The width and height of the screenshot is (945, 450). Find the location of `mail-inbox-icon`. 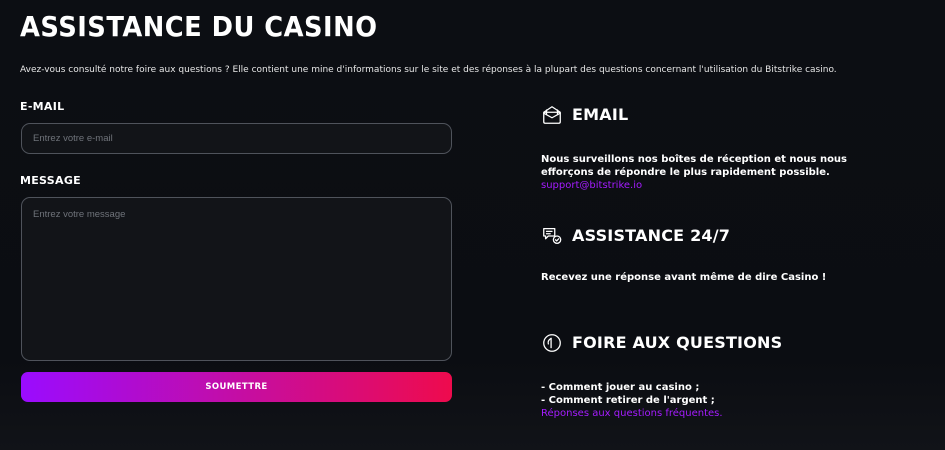

mail-inbox-icon is located at coordinates (552, 115).